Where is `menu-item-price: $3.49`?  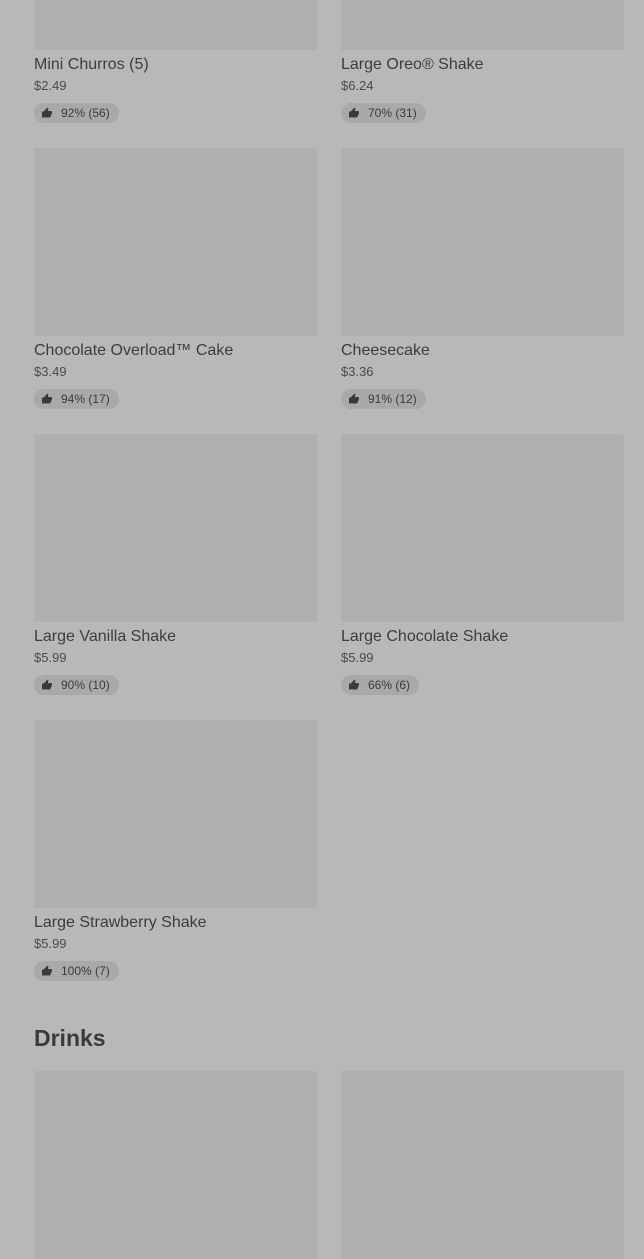 menu-item-price: $3.49 is located at coordinates (50, 371).